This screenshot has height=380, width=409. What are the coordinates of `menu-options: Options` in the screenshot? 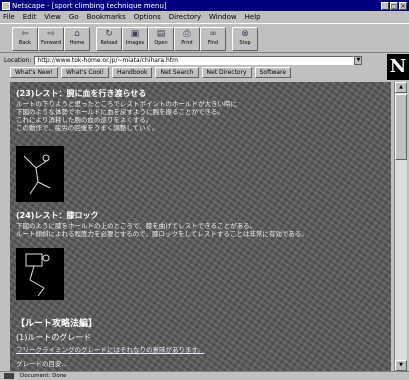 It's located at (147, 17).